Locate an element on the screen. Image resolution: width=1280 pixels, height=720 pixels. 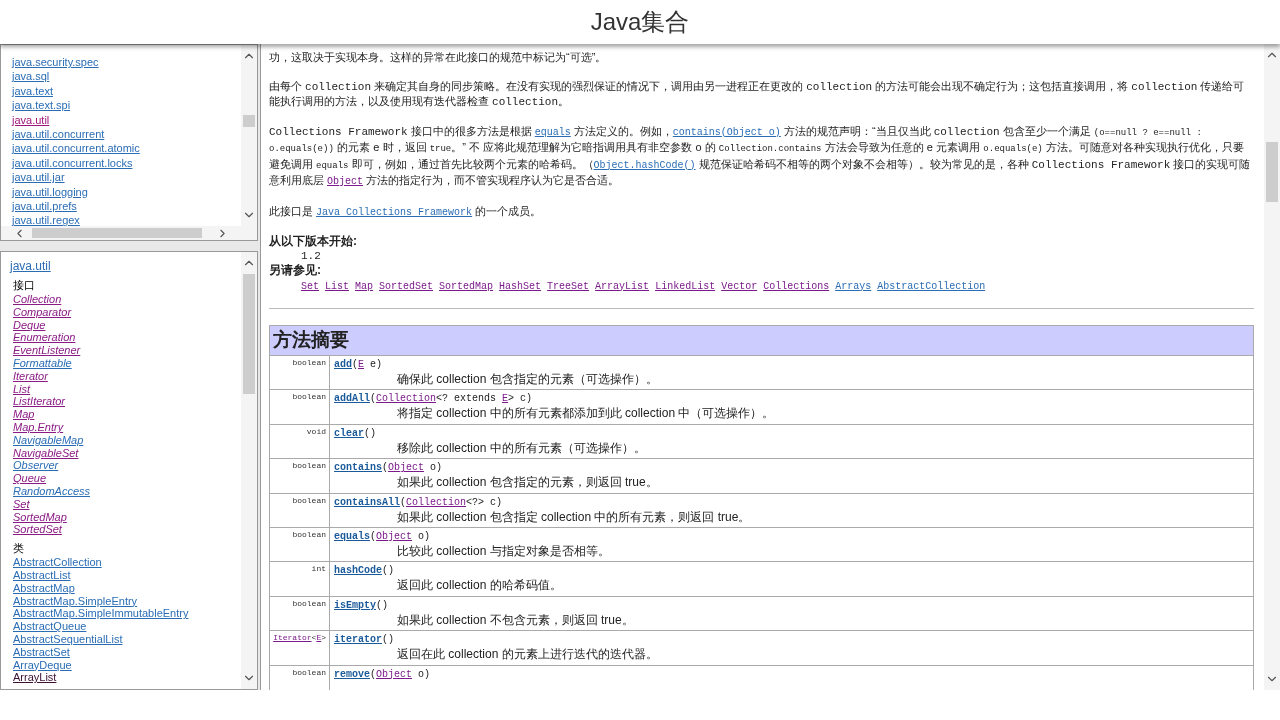
package-link: java.text is located at coordinates (126, 91).